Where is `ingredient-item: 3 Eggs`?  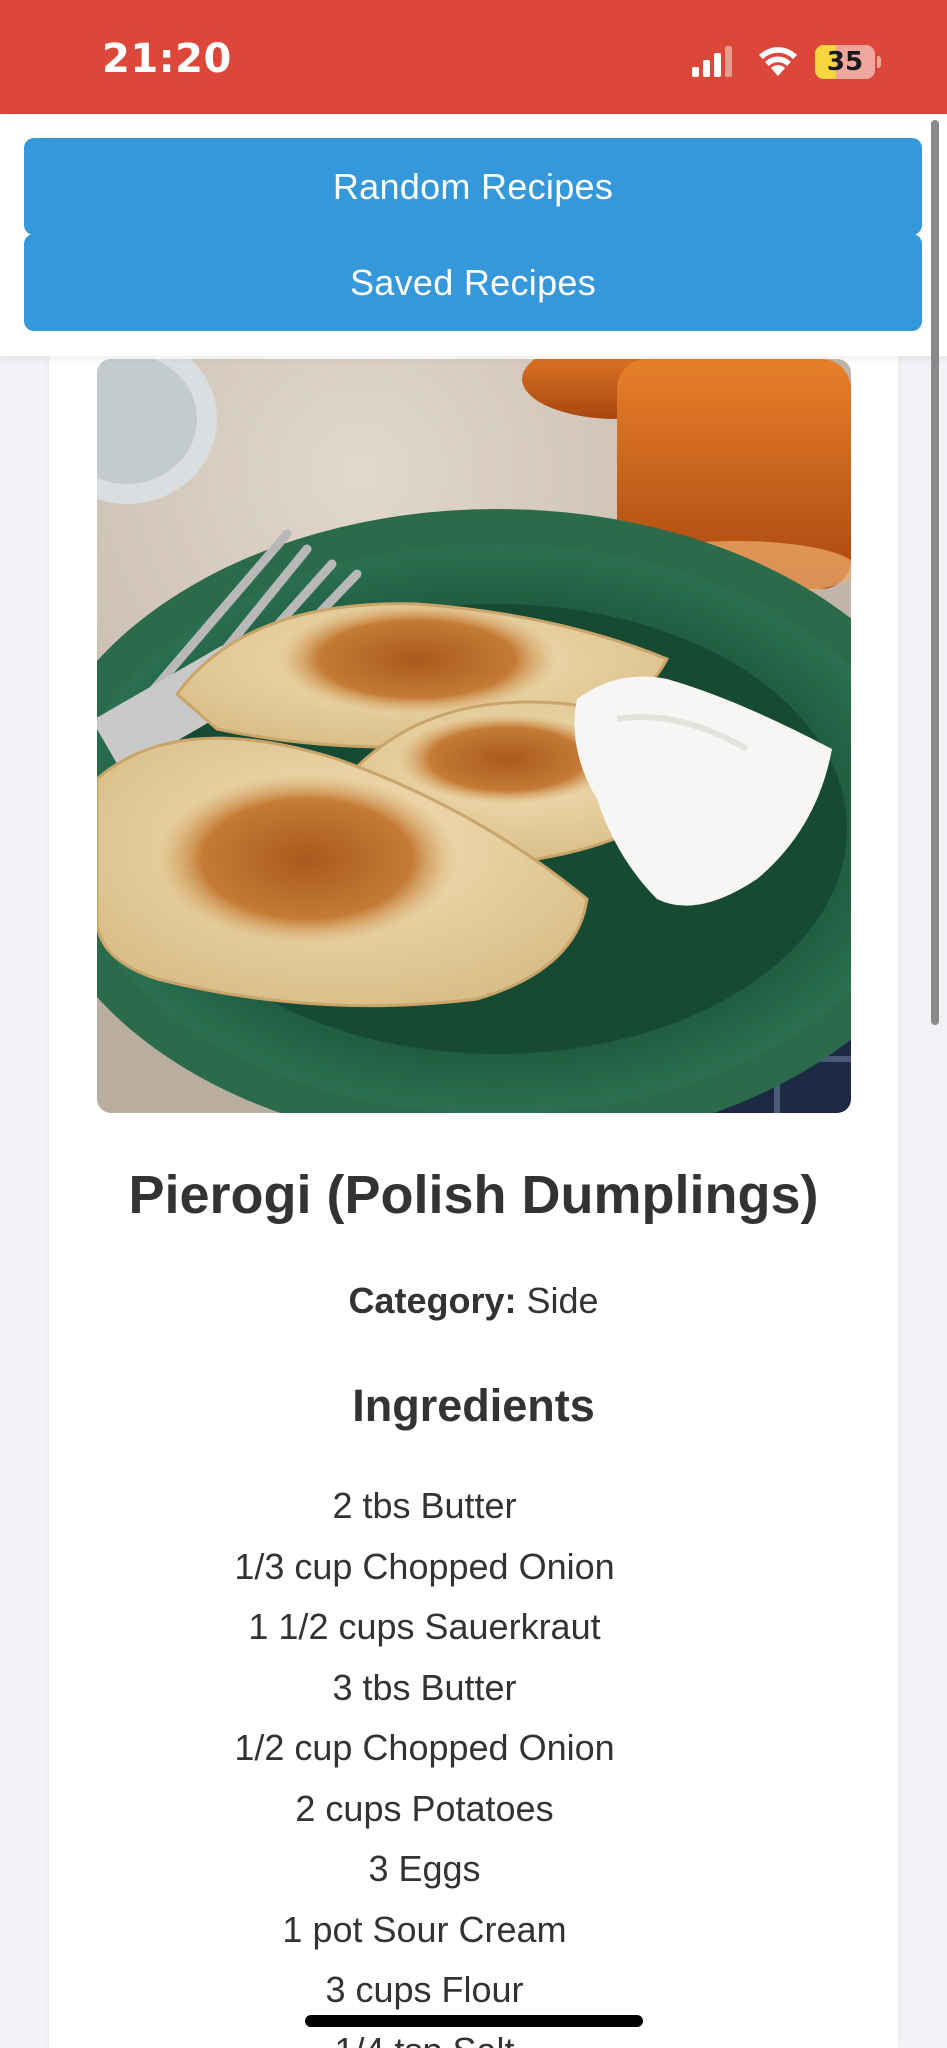 ingredient-item: 3 Eggs is located at coordinates (424, 1868).